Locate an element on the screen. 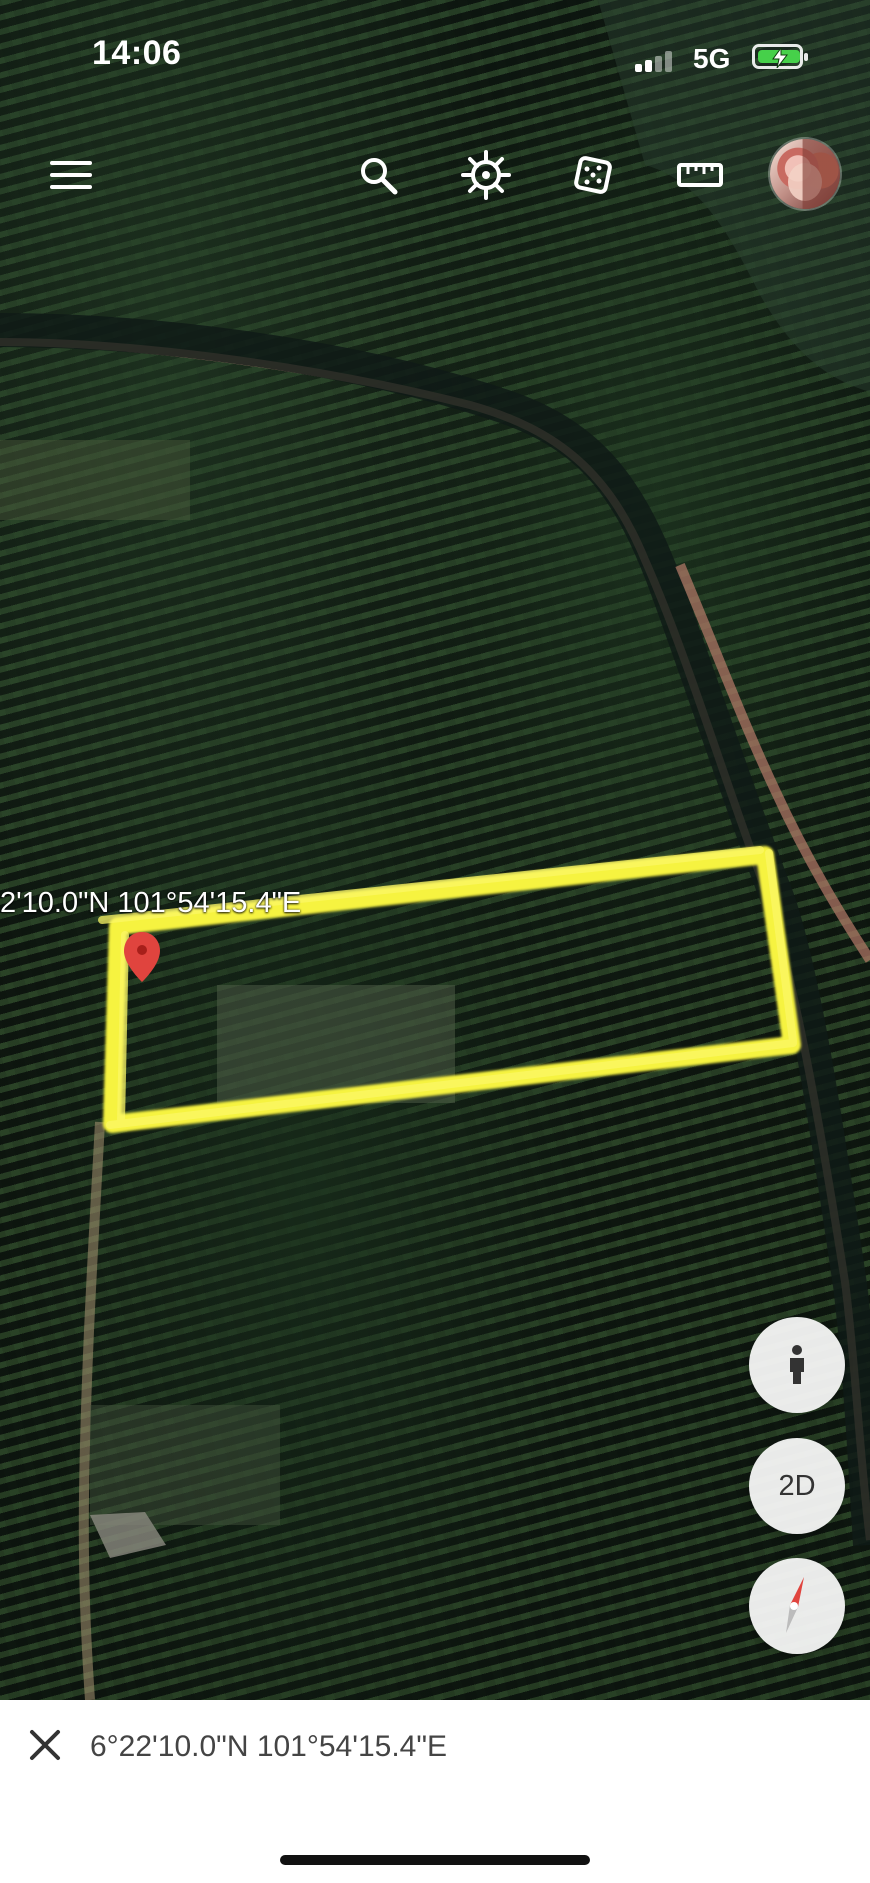 This screenshot has width=870, height=1883. network-label: 5G is located at coordinates (712, 58).